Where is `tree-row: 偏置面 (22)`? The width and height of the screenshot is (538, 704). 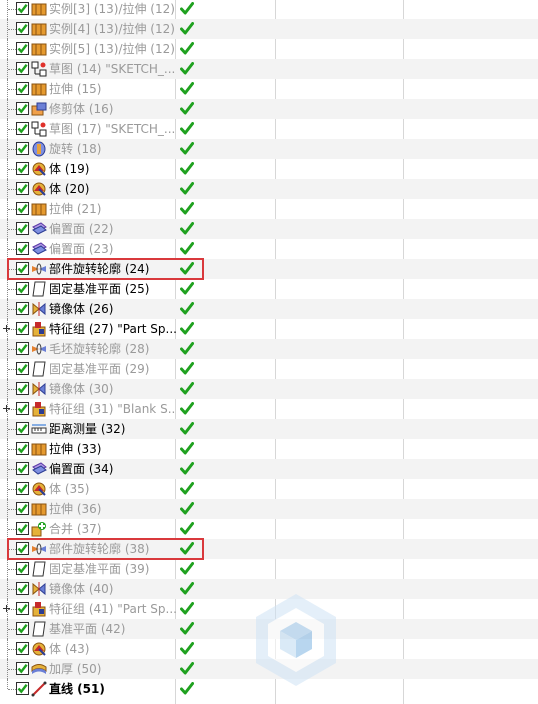 tree-row: 偏置面 (22) is located at coordinates (269, 229).